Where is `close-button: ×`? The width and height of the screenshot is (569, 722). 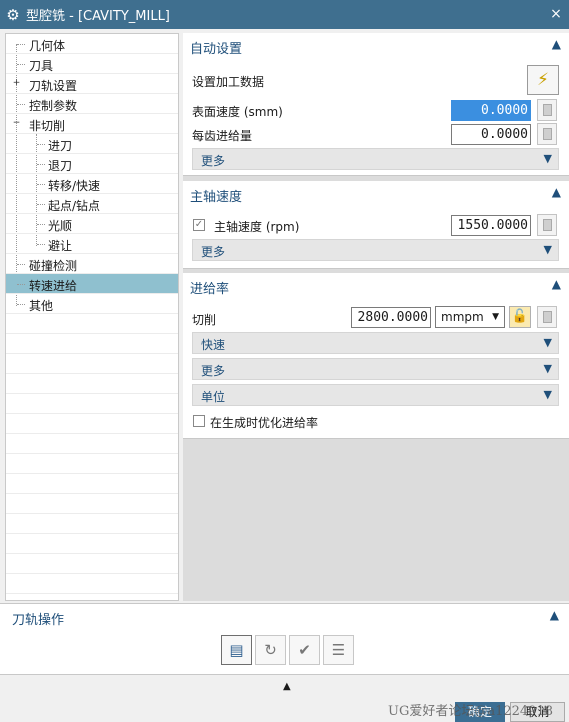 close-button: × is located at coordinates (556, 14).